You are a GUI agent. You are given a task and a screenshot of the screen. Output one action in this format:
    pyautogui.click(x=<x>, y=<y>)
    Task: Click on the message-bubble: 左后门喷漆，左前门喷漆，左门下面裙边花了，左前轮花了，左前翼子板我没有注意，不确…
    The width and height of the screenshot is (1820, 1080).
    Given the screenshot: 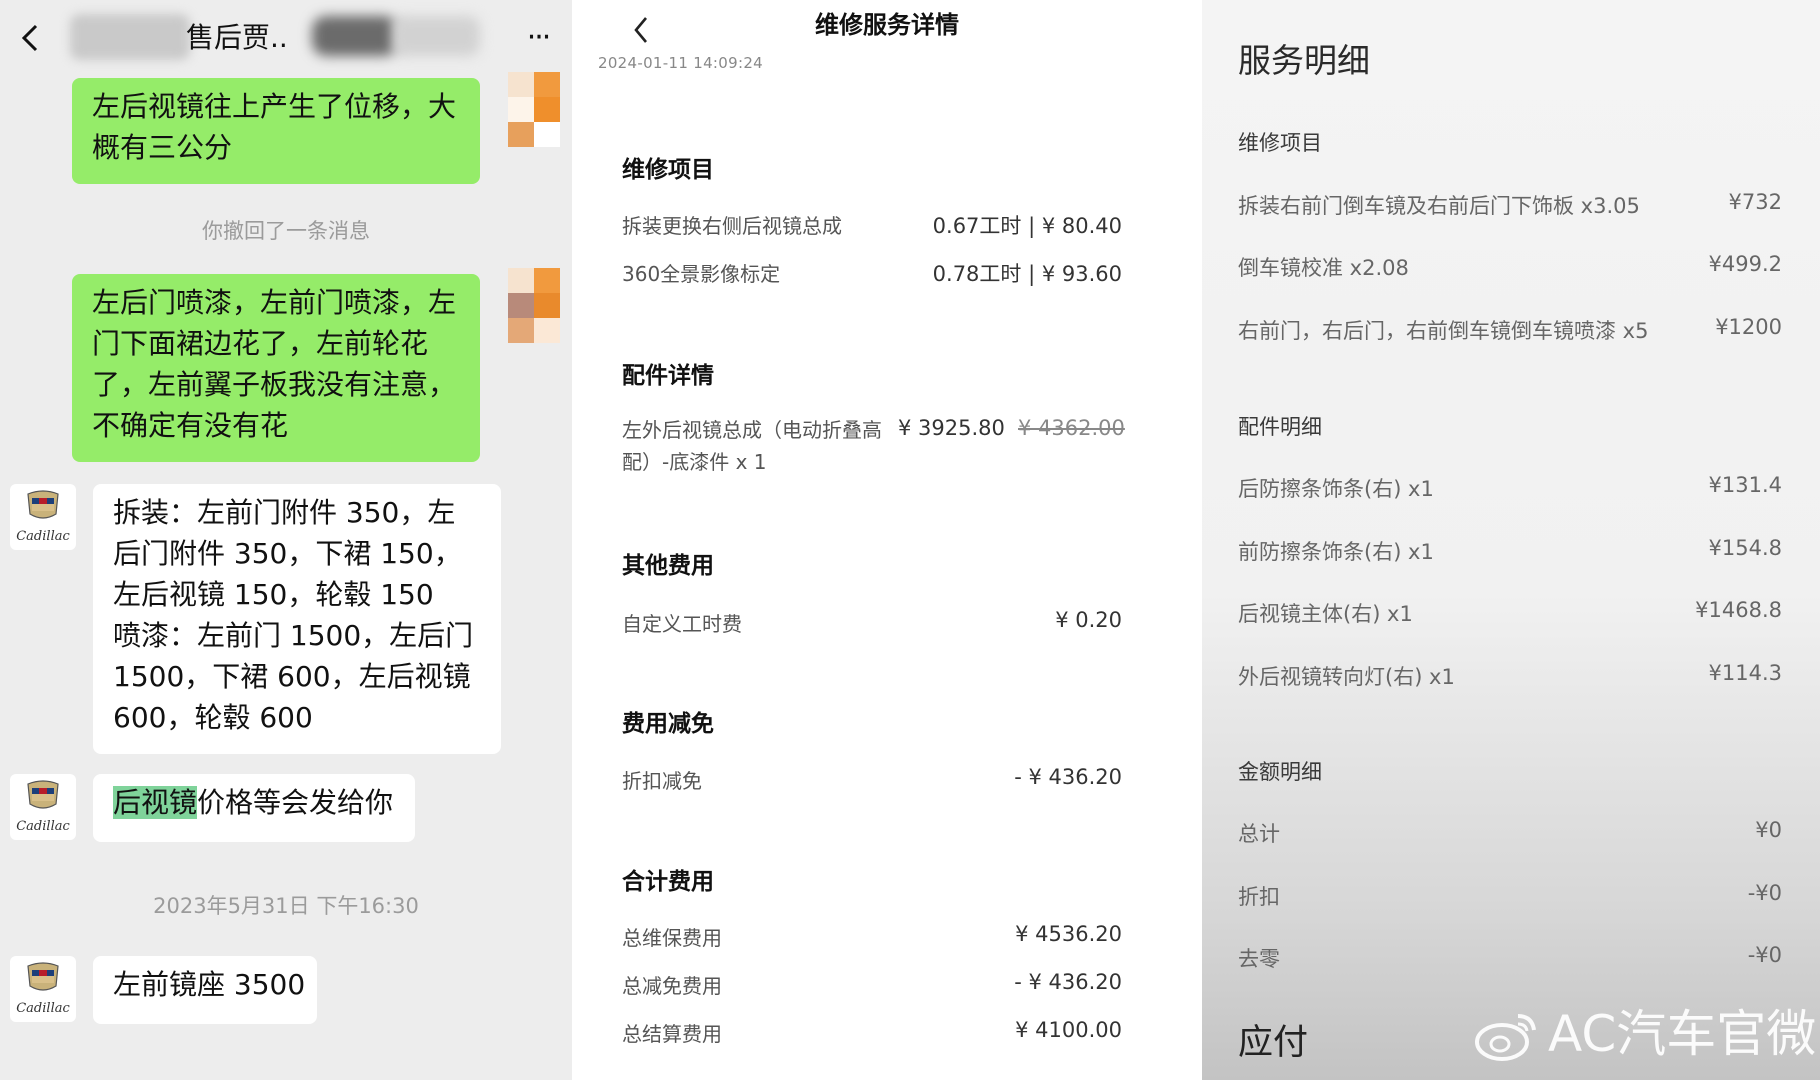 What is the action you would take?
    pyautogui.click(x=276, y=368)
    